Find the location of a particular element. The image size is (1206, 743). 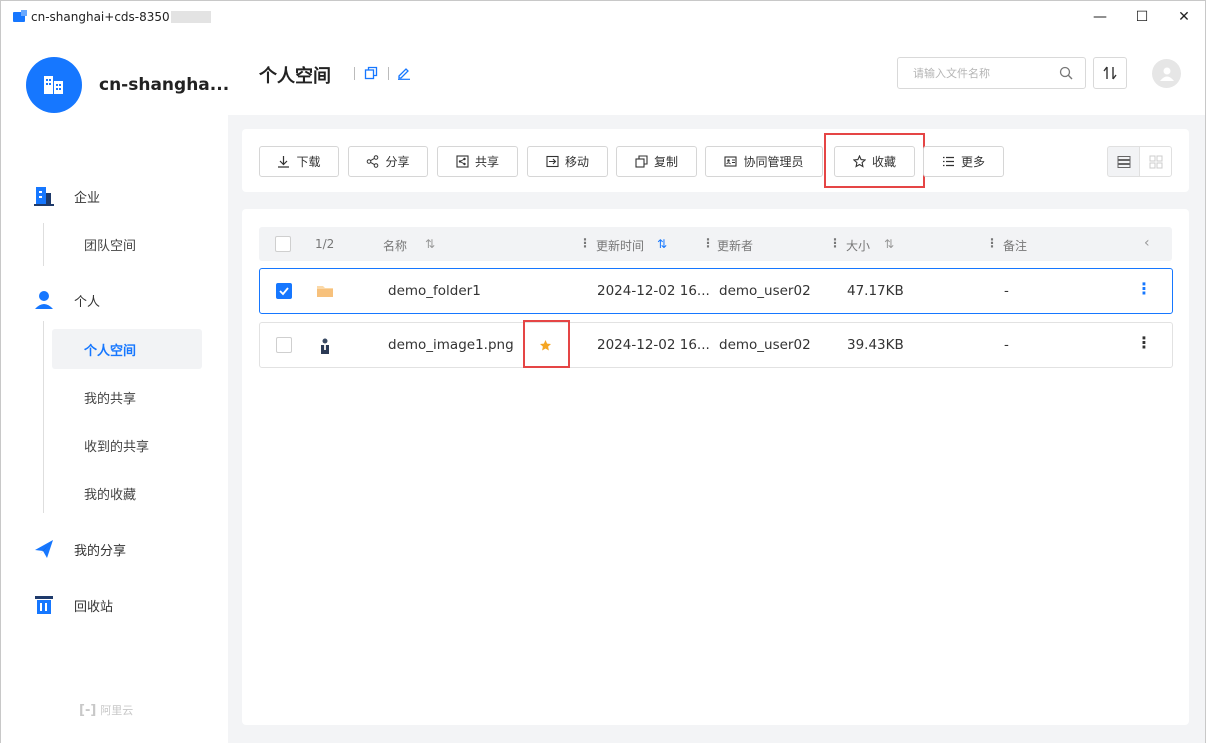

share-icon is located at coordinates (373, 161).